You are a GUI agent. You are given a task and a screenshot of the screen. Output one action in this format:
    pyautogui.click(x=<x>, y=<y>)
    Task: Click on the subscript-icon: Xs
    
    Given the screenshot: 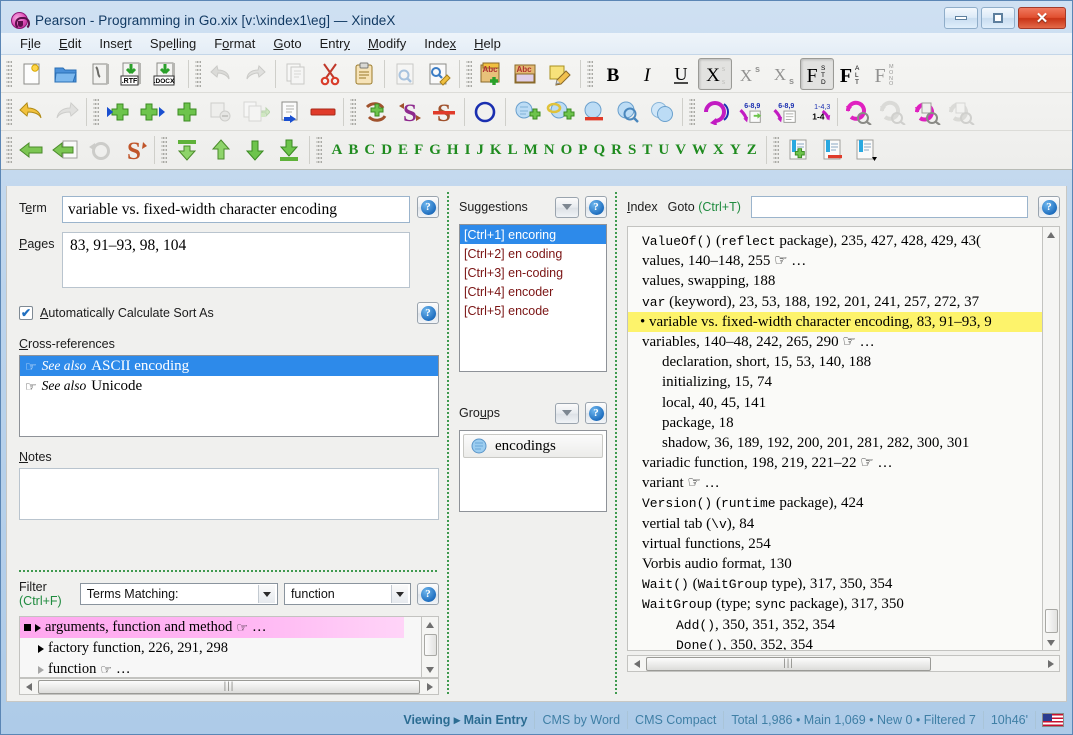 What is the action you would take?
    pyautogui.click(x=783, y=74)
    